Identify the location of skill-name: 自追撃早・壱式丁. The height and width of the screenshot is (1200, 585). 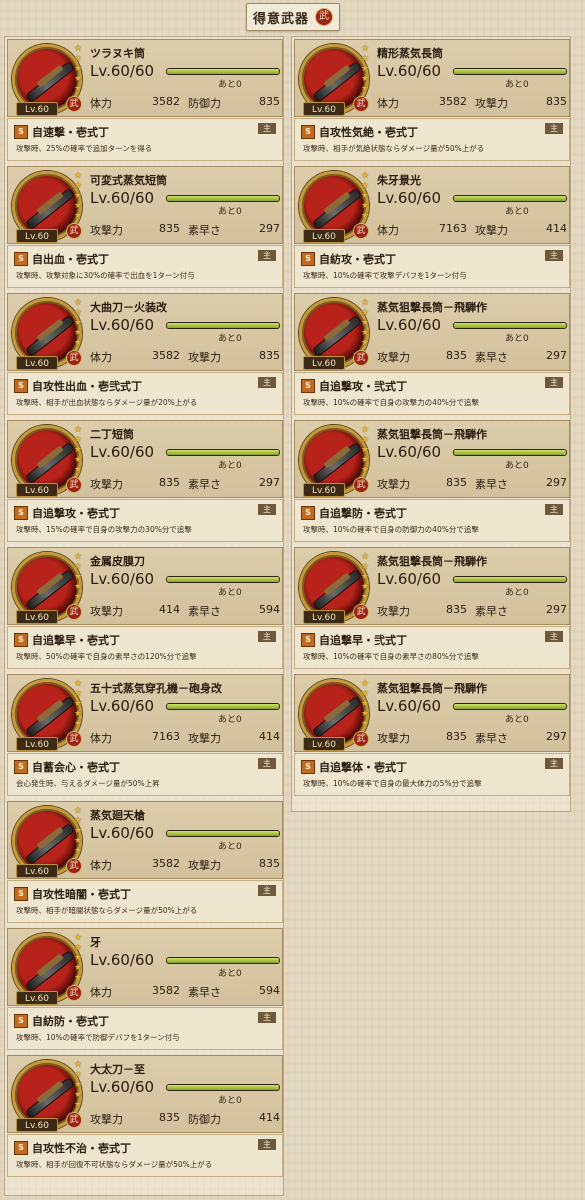
(76, 640).